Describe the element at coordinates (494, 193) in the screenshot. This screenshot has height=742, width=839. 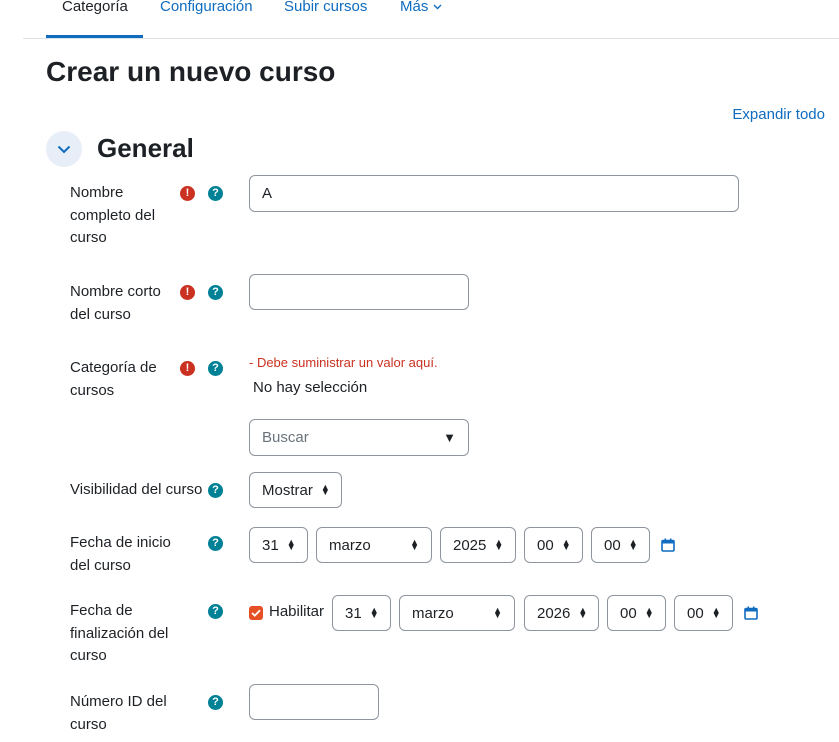
I see `fullname-input: A` at that location.